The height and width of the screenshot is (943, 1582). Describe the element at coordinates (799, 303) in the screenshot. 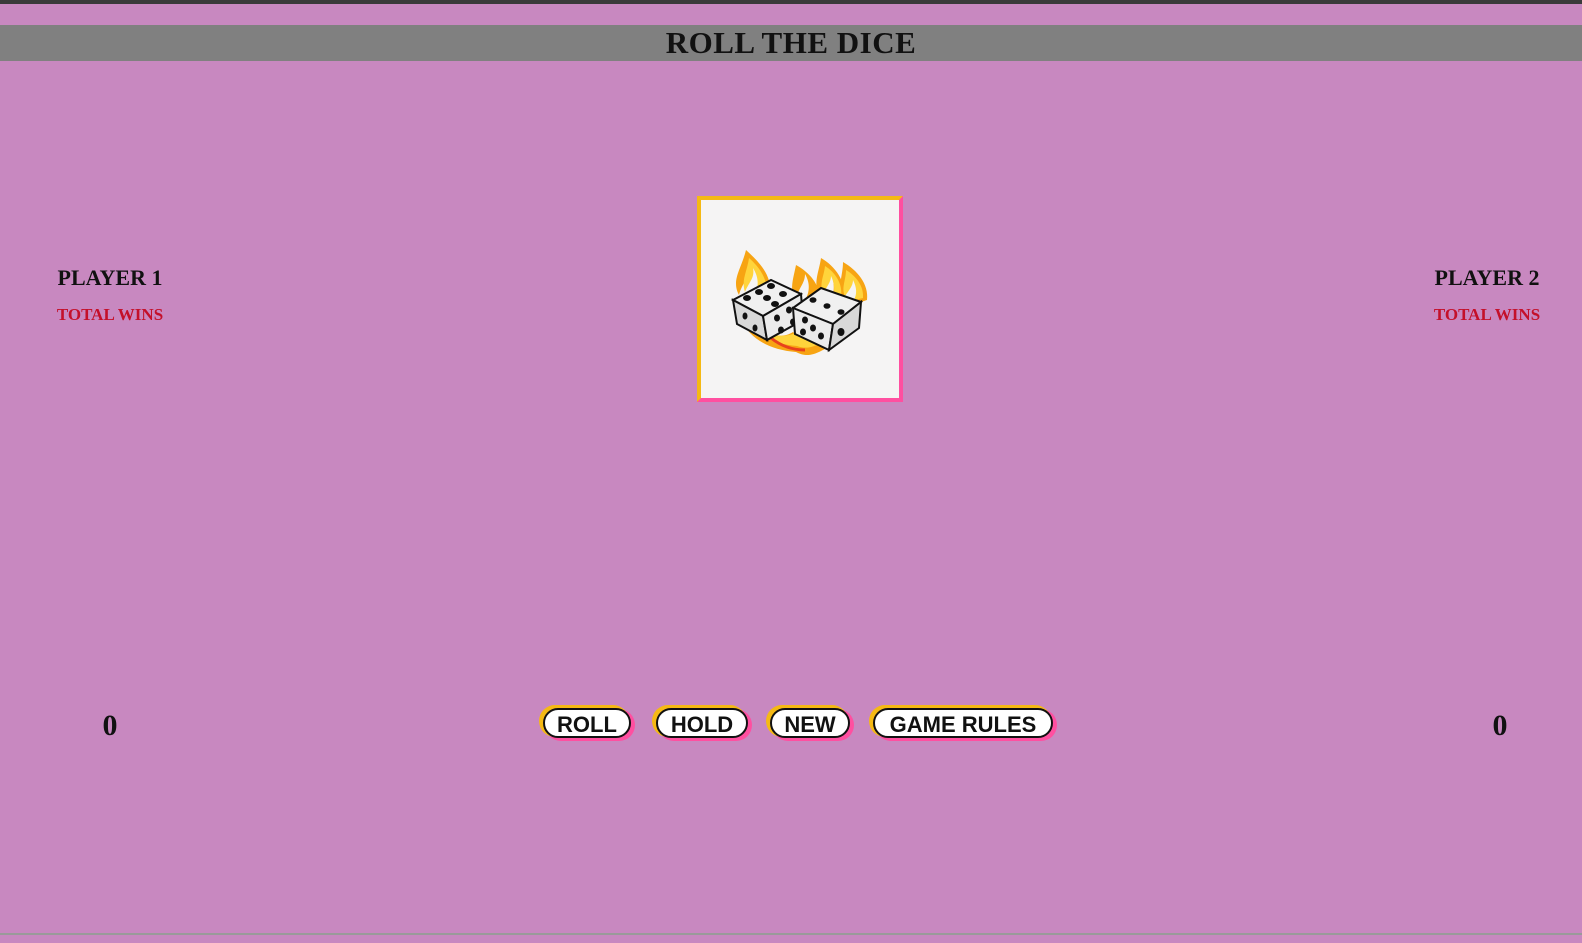

I see `flaming-dice-icon` at that location.